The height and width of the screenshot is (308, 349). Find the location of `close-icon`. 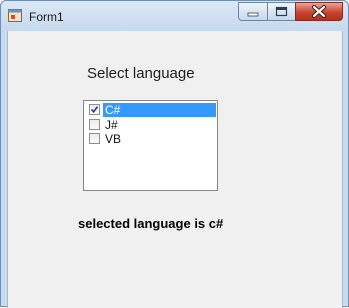

close-icon is located at coordinates (319, 11).